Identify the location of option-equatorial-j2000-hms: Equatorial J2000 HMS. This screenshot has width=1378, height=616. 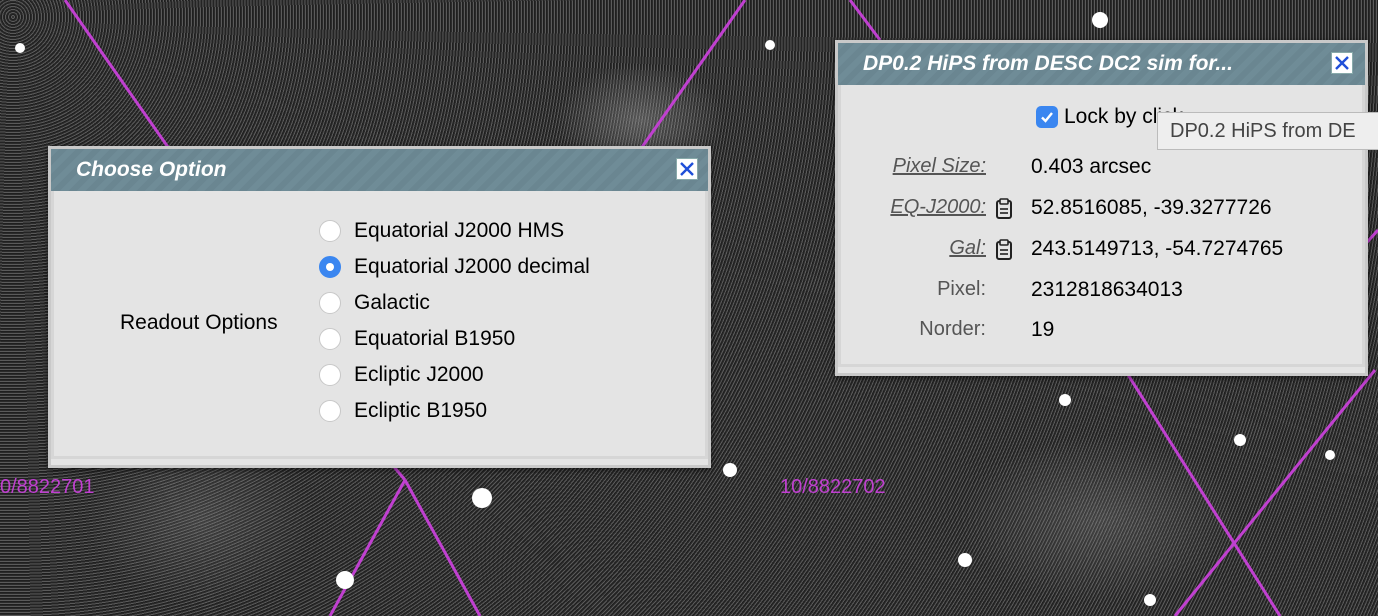
(441, 231).